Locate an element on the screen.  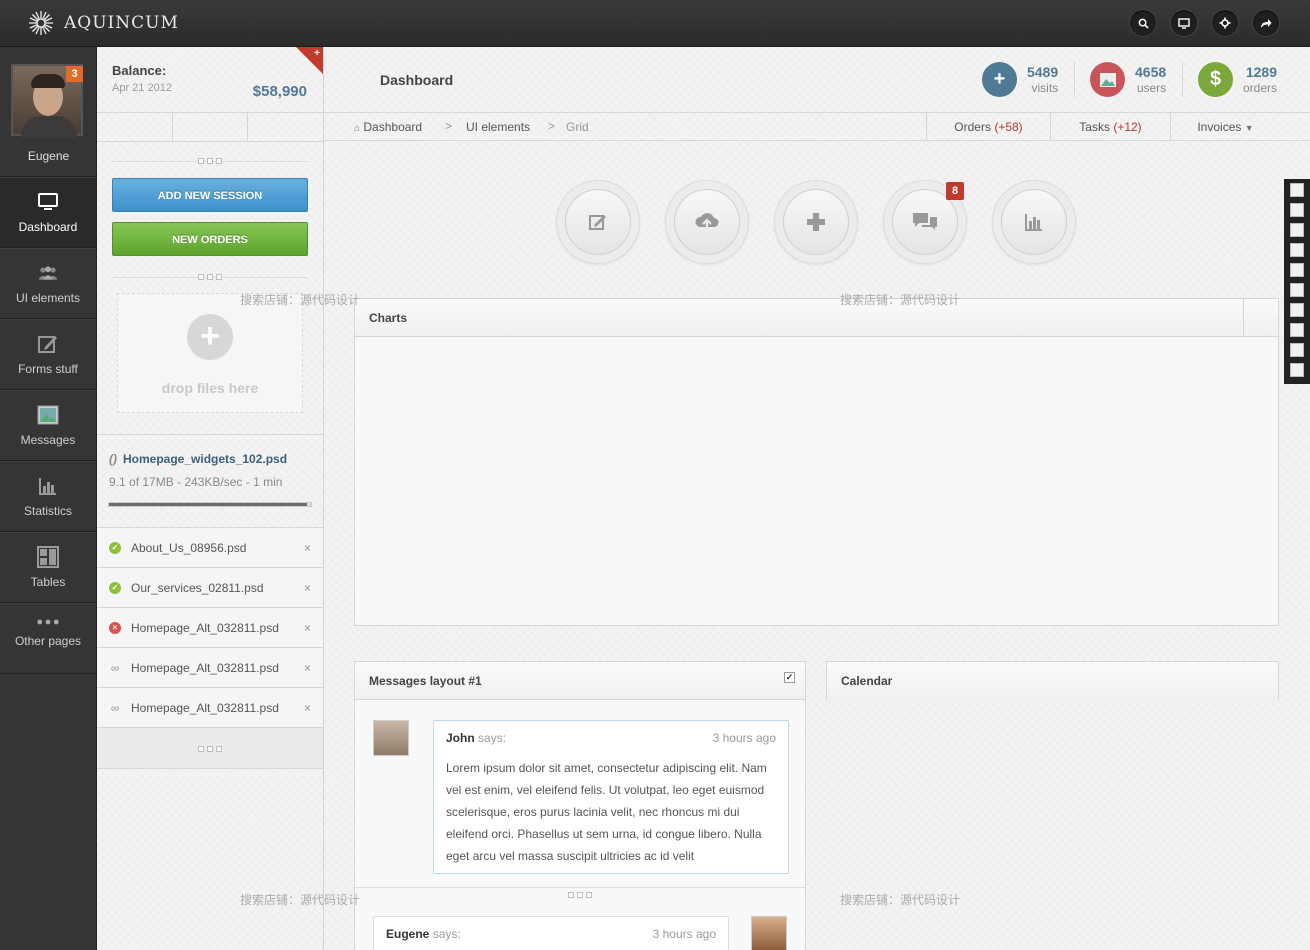
nav-item-forms: Forms stuff is located at coordinates (48, 354).